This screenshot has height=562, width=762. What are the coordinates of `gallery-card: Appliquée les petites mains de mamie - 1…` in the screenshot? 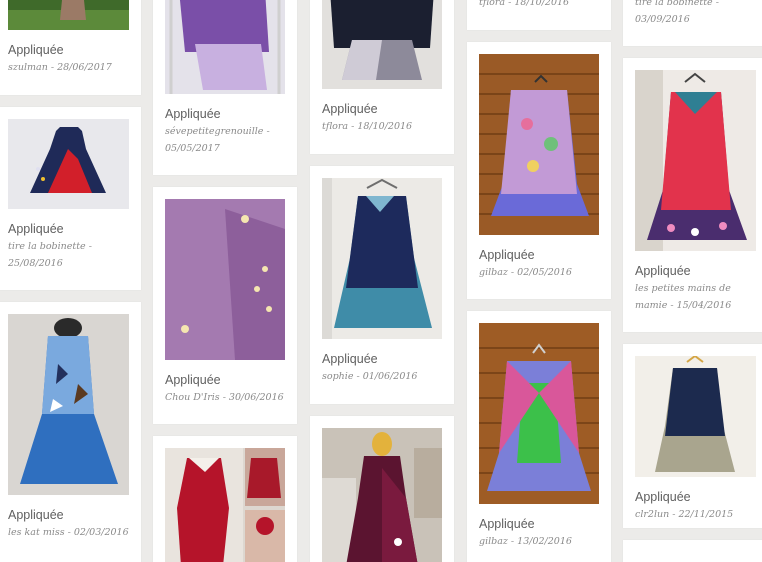 It's located at (692, 195).